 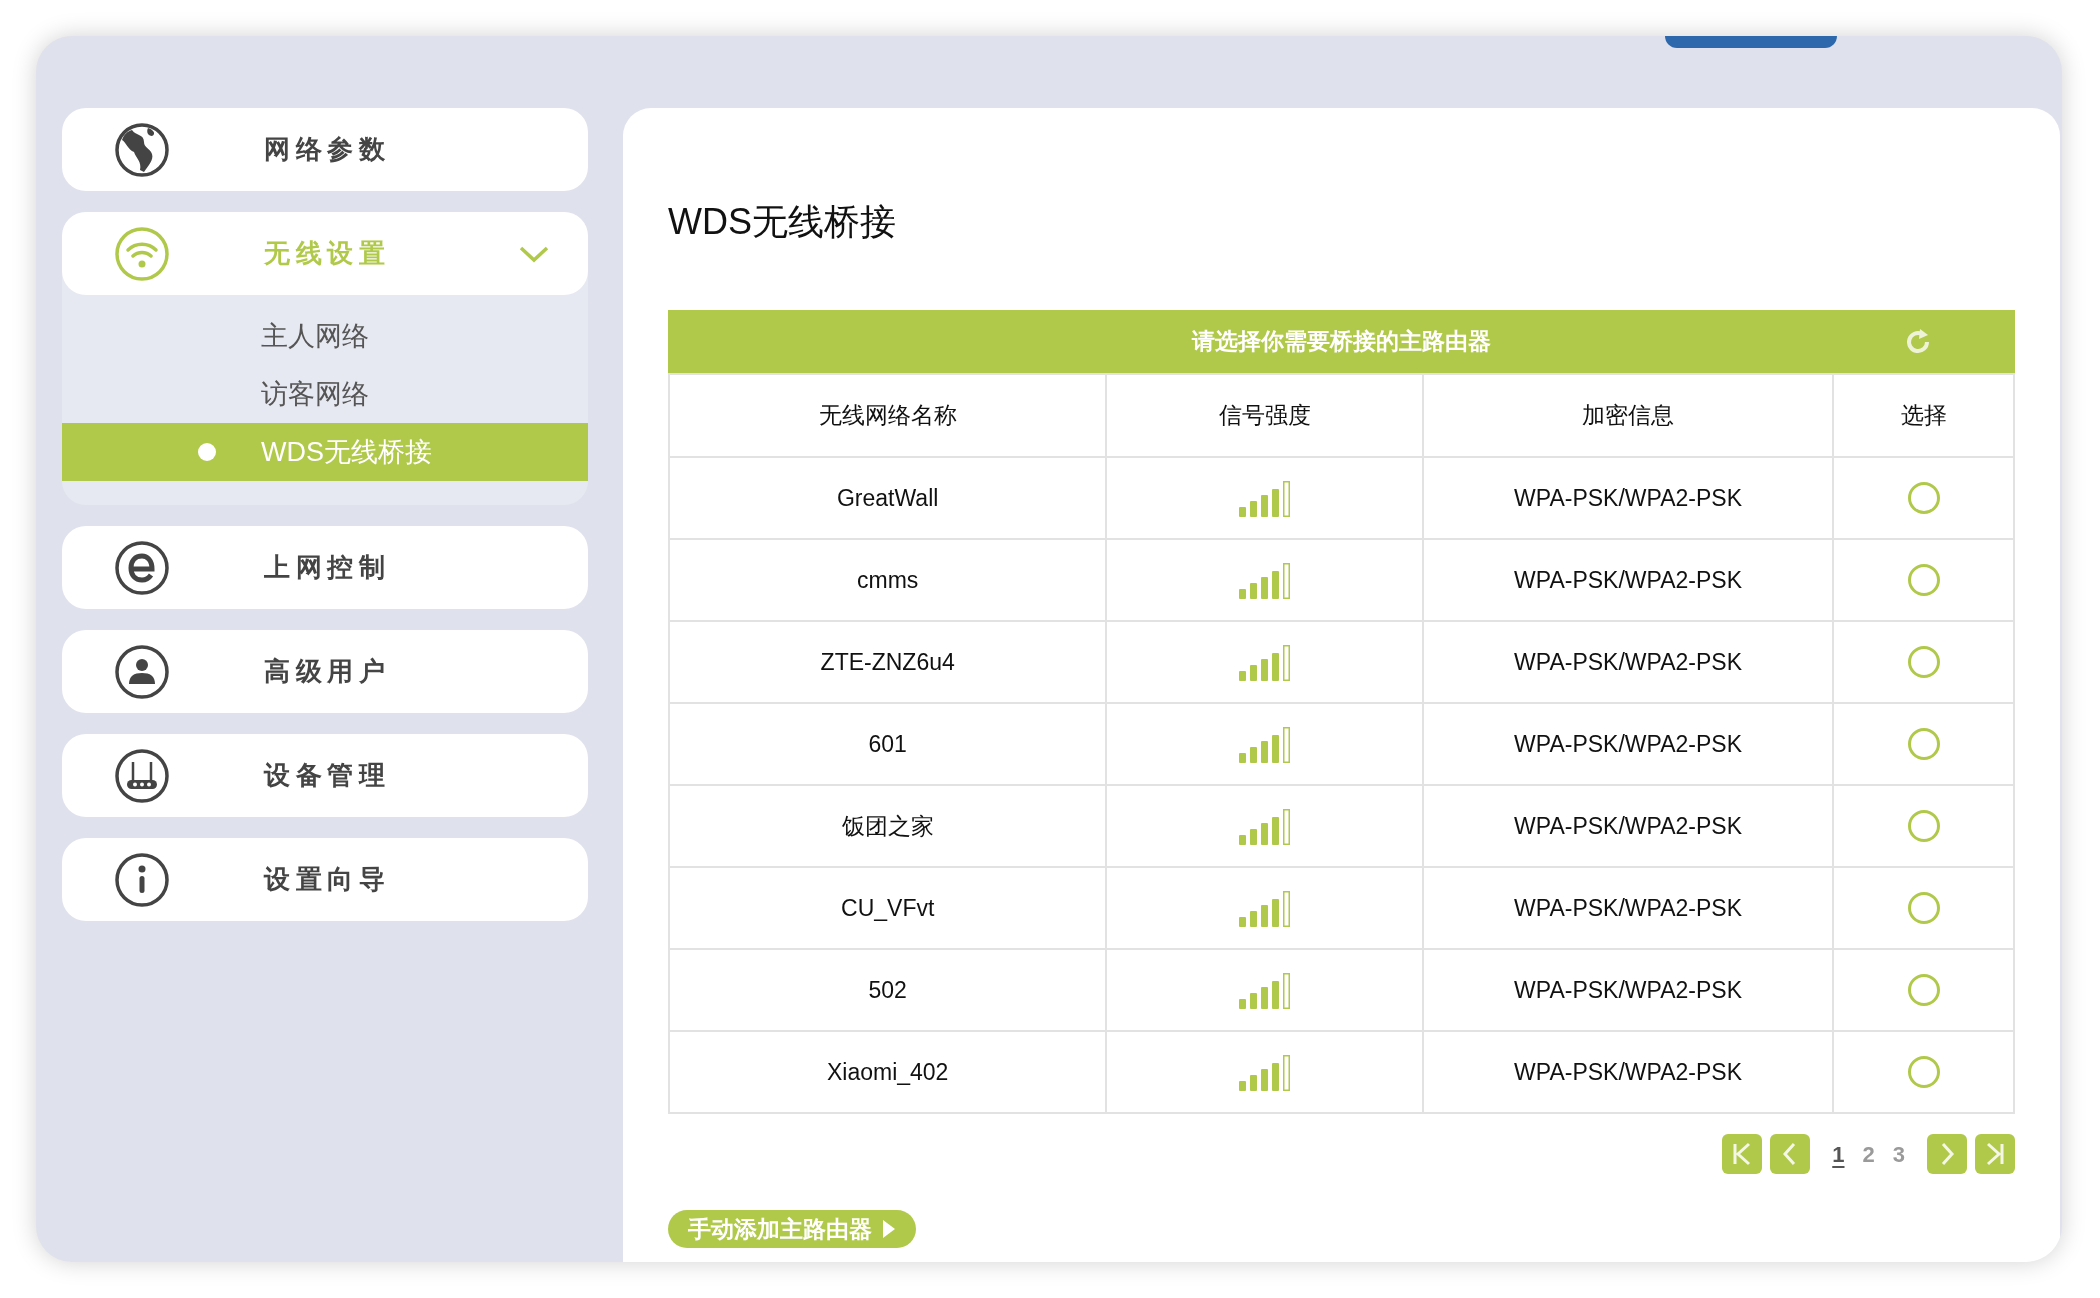 I want to click on bullet-icon, so click(x=207, y=452).